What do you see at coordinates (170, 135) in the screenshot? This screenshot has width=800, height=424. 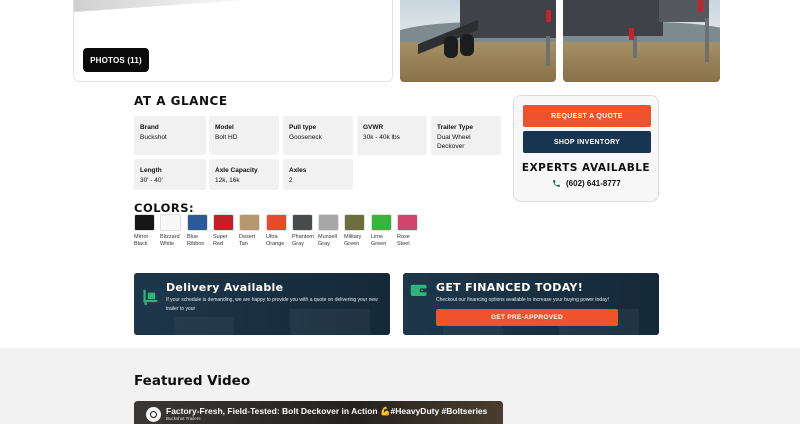 I see `spec-brand: Brand Buckshot` at bounding box center [170, 135].